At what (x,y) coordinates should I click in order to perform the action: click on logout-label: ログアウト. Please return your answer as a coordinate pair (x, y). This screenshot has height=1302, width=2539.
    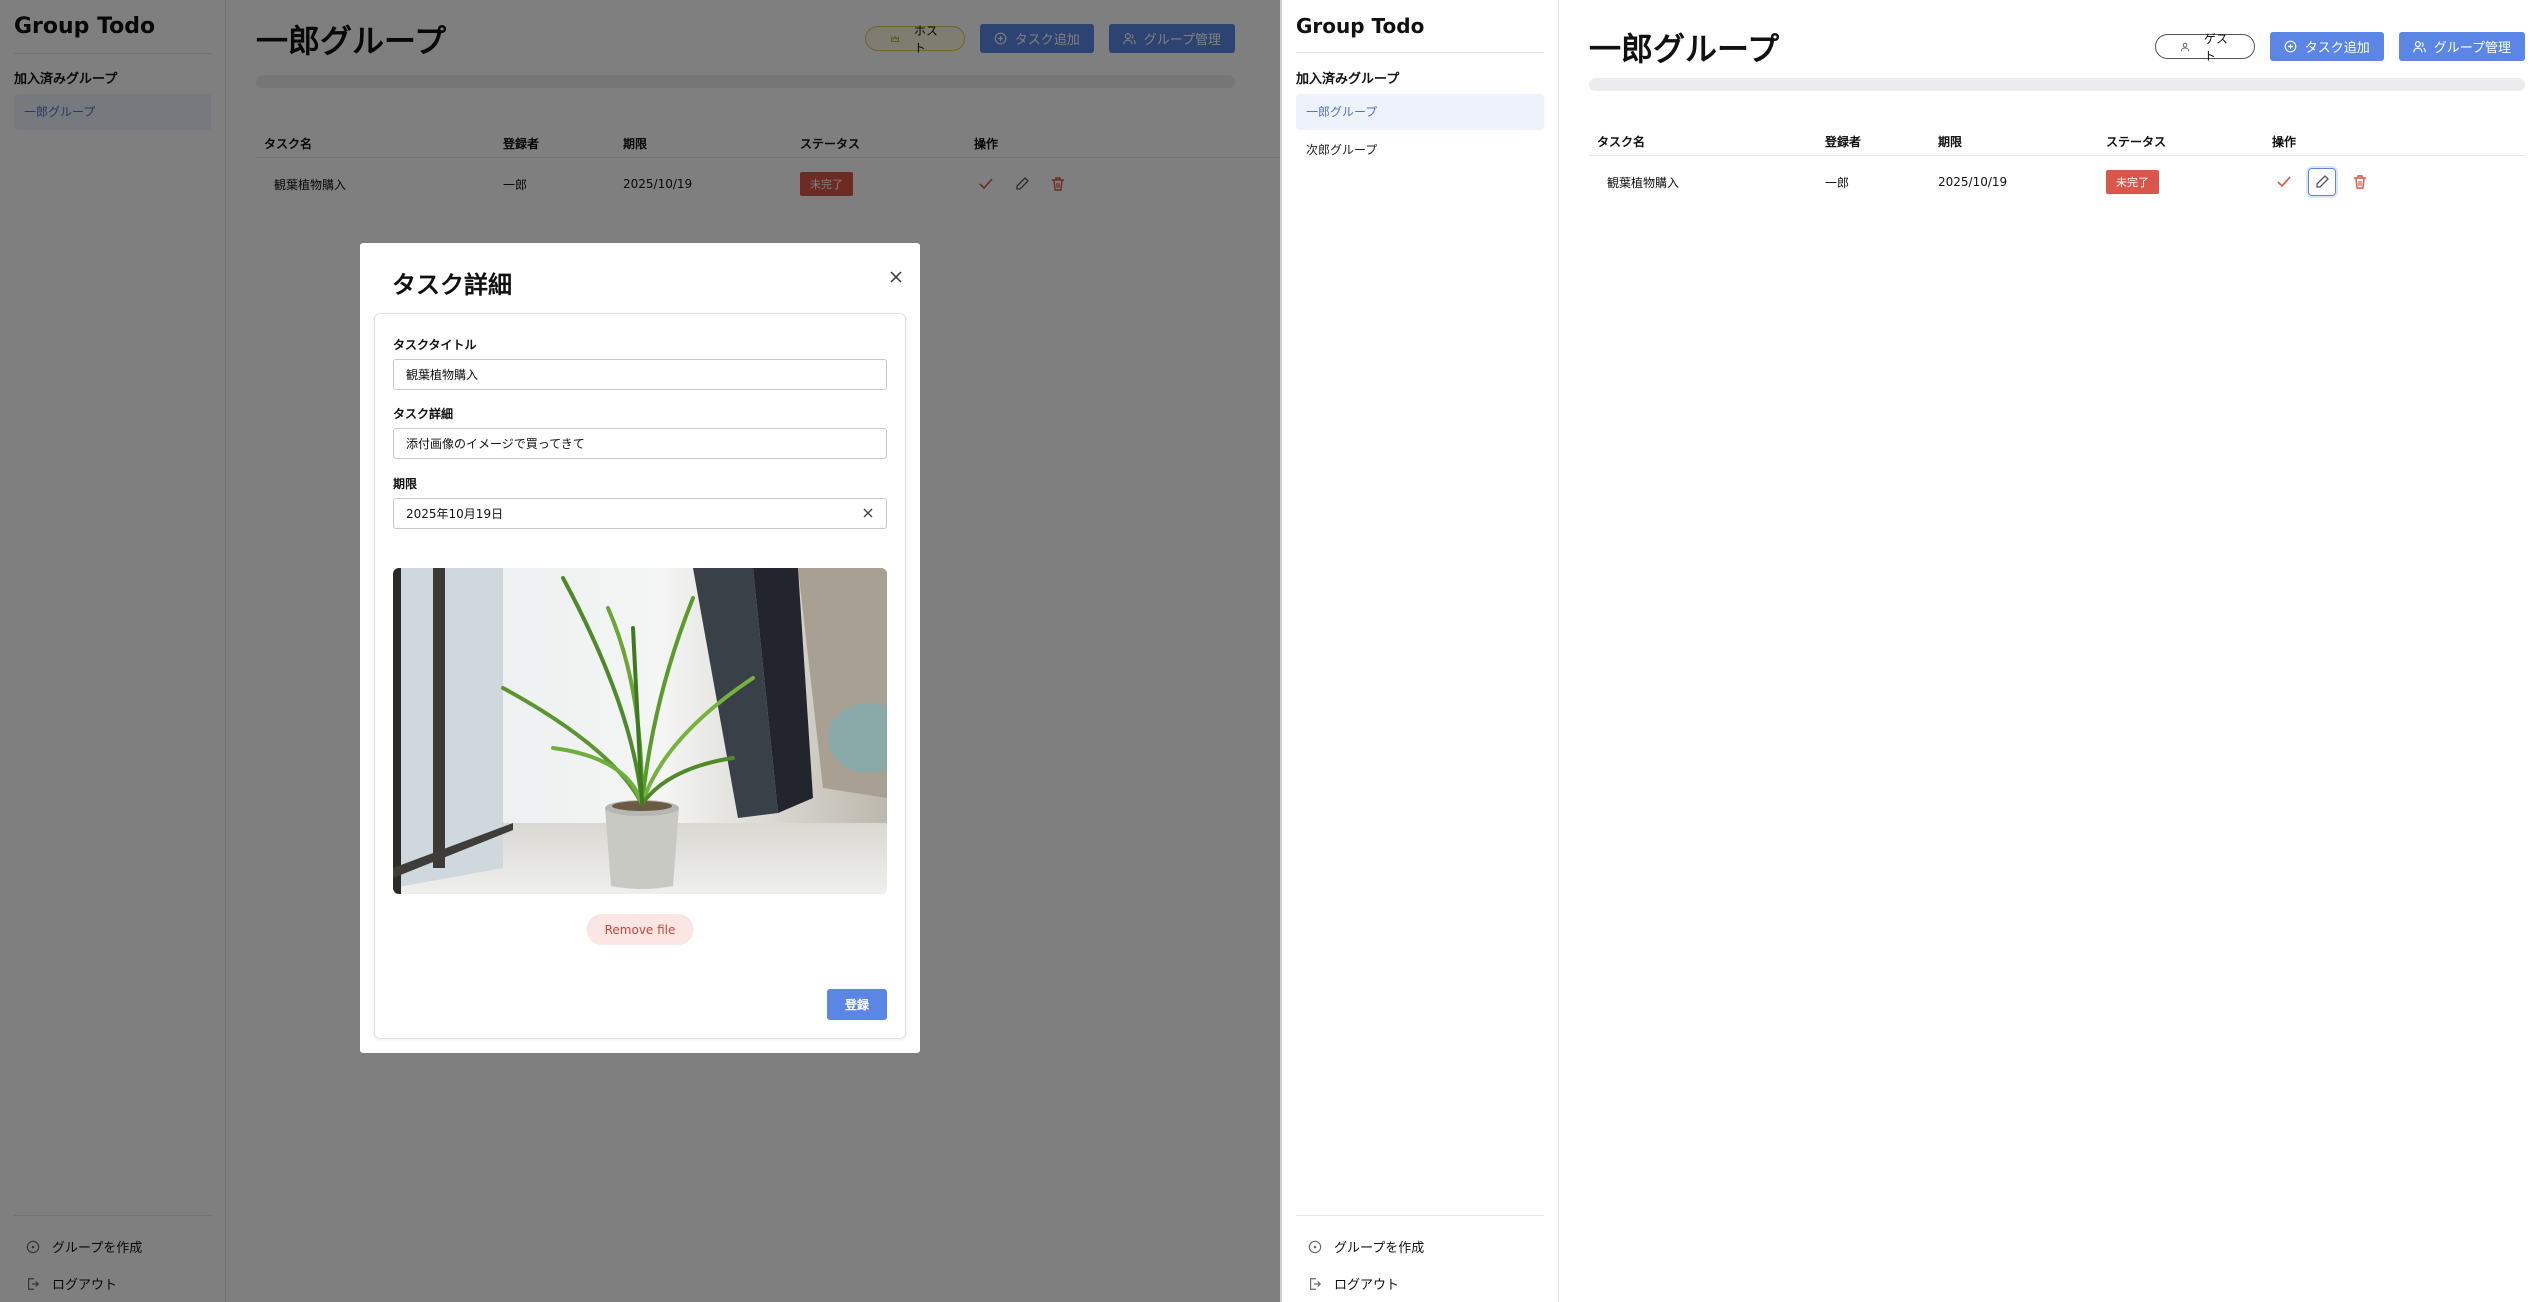
    Looking at the image, I should click on (1367, 1285).